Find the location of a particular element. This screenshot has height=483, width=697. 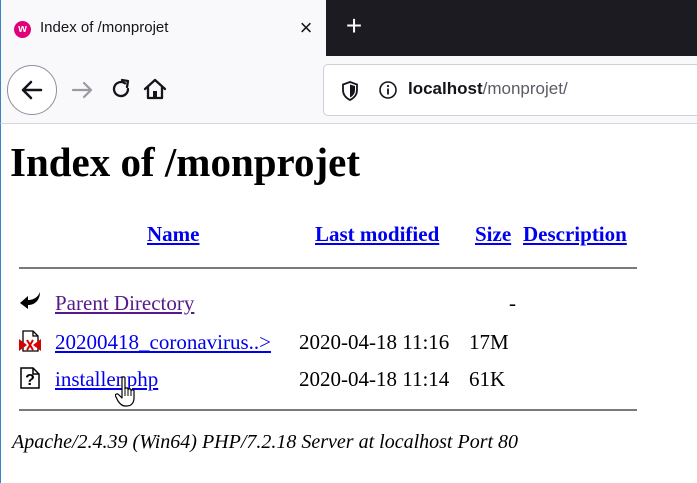

file-modified-date: 2020-04-18 11:14 is located at coordinates (374, 379).